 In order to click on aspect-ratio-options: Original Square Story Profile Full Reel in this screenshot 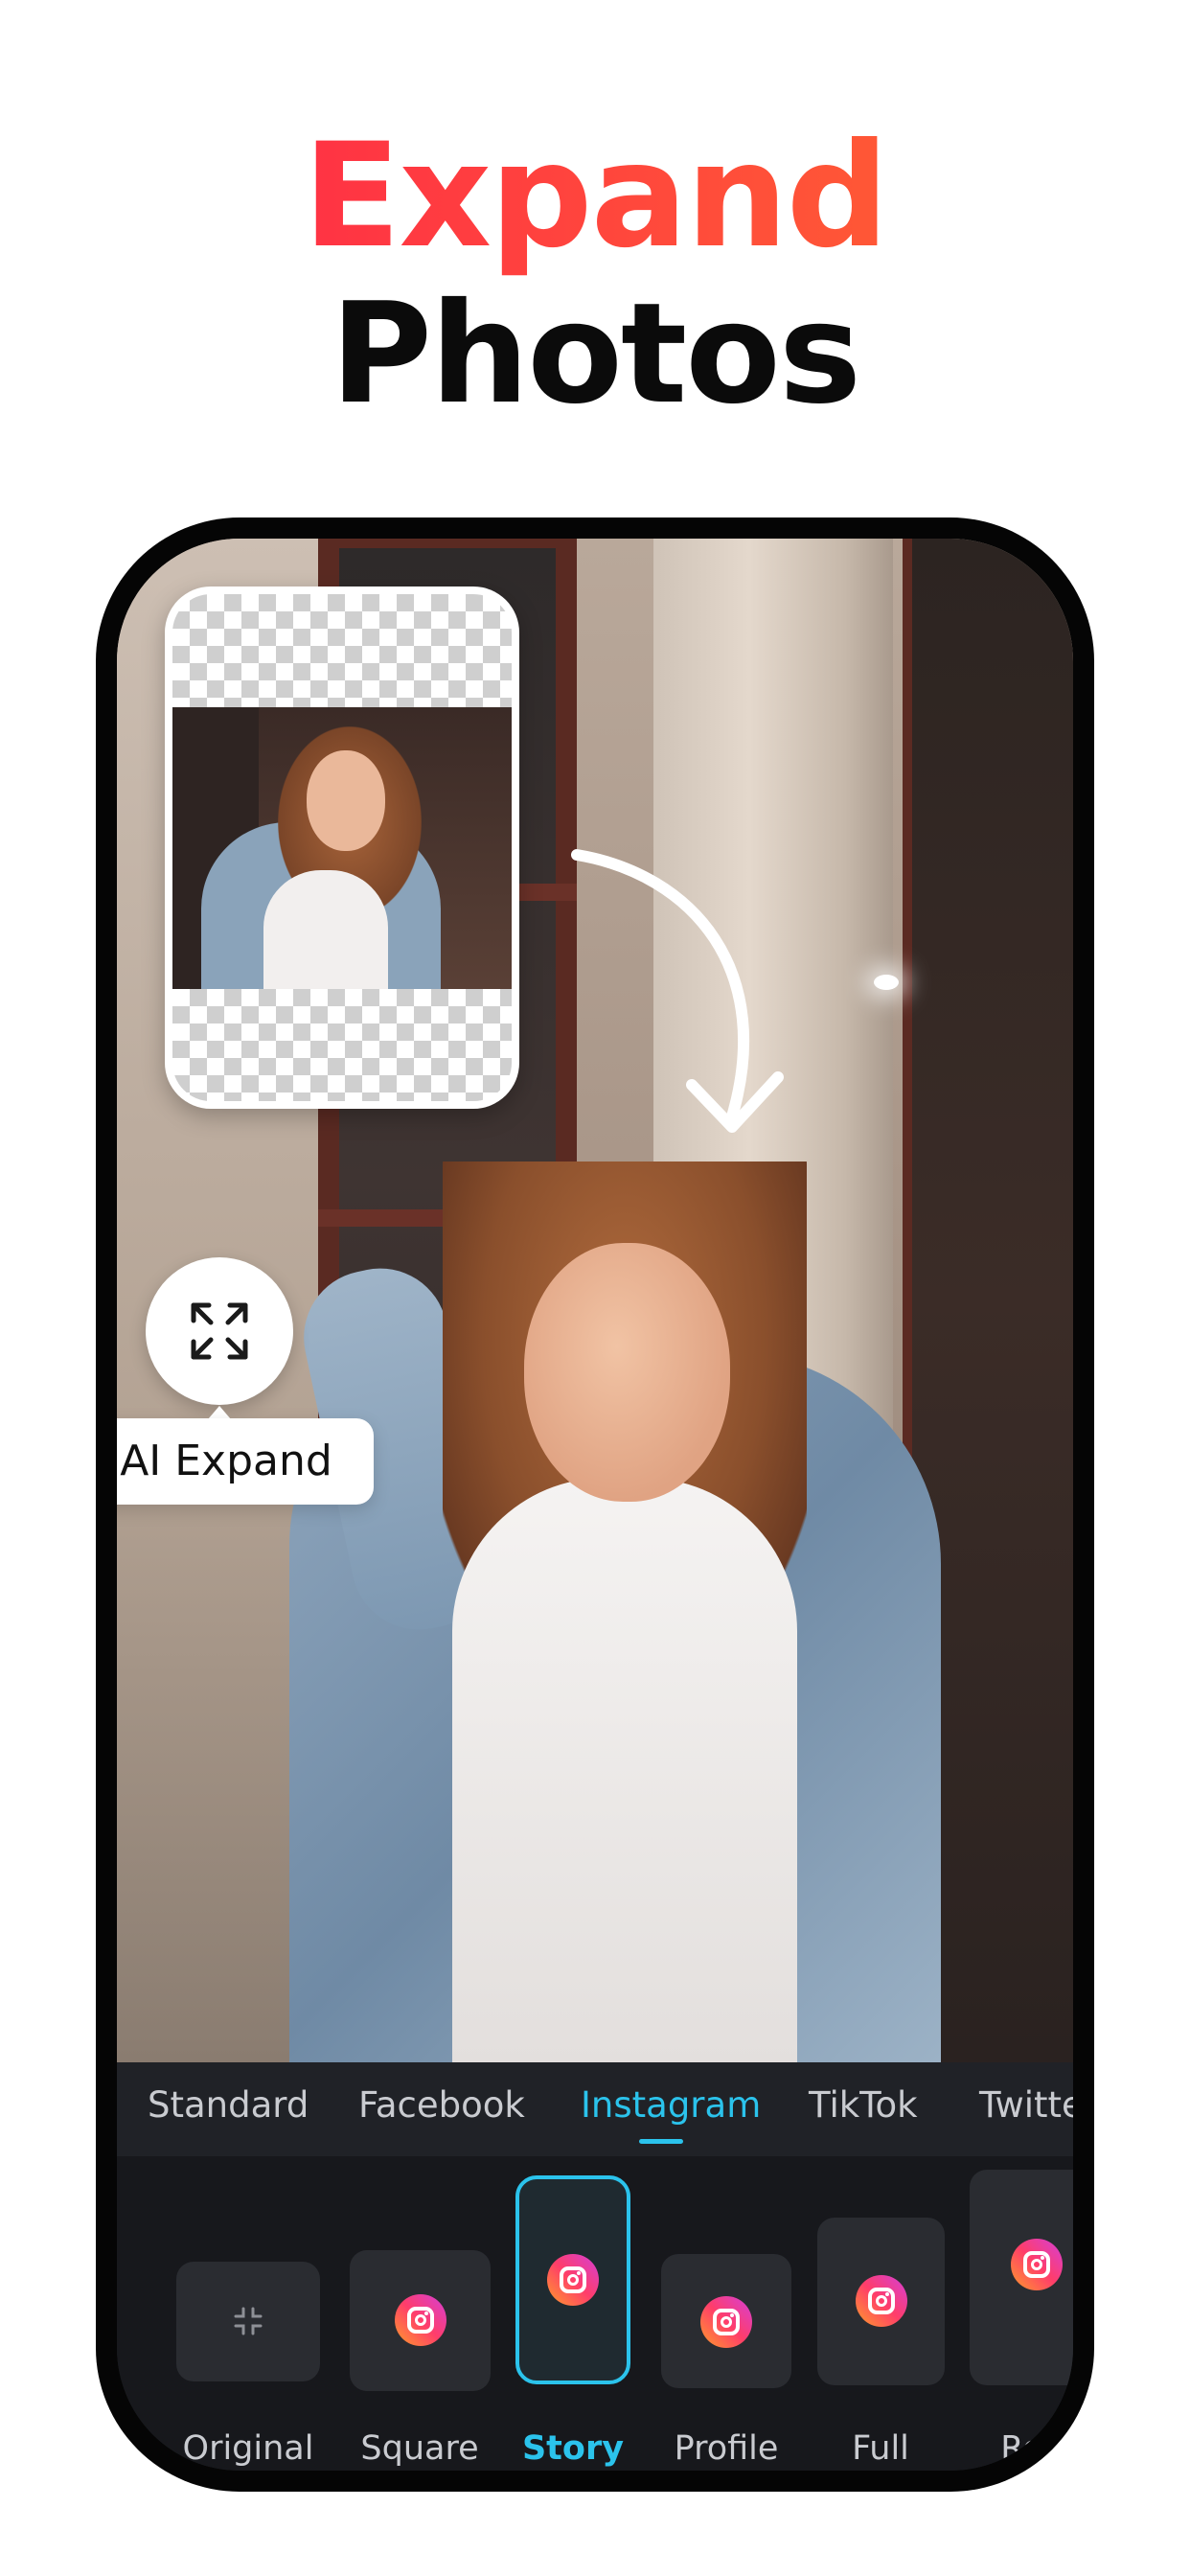, I will do `click(595, 2313)`.